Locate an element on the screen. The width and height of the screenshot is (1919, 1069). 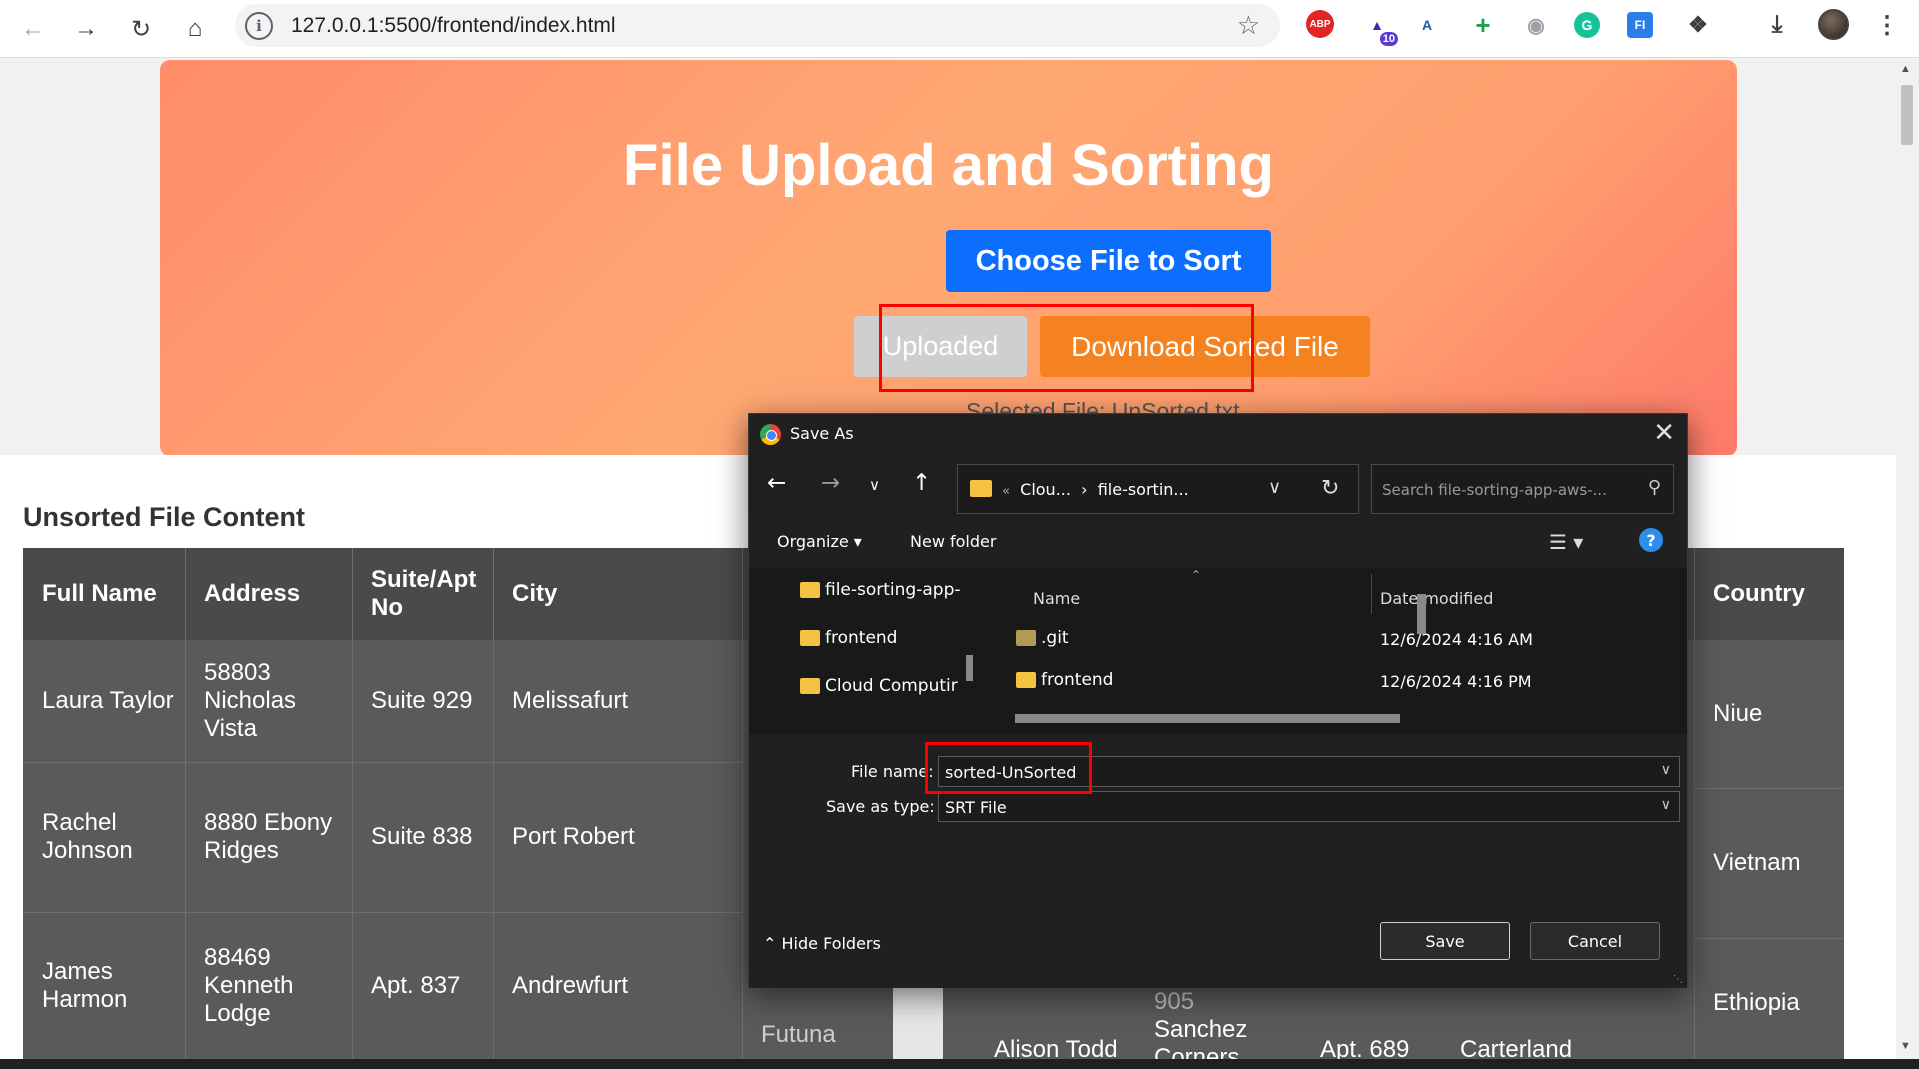
table-gap is located at coordinates (918, 1023).